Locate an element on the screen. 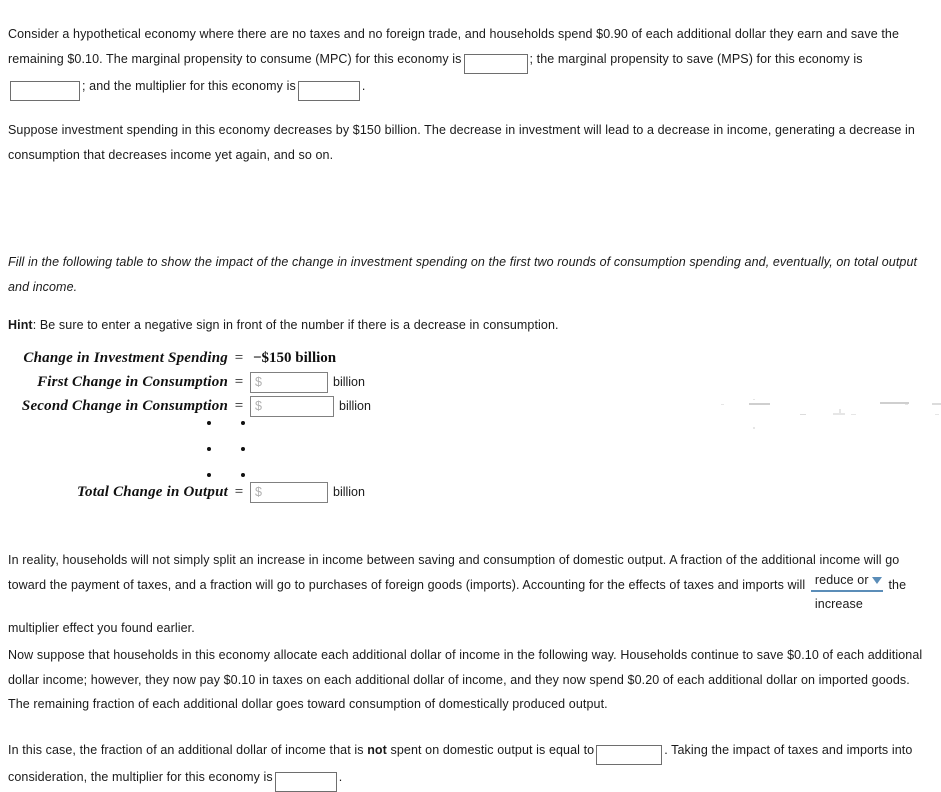 This screenshot has height=792, width=941. second-change-field: billion is located at coordinates (310, 406).